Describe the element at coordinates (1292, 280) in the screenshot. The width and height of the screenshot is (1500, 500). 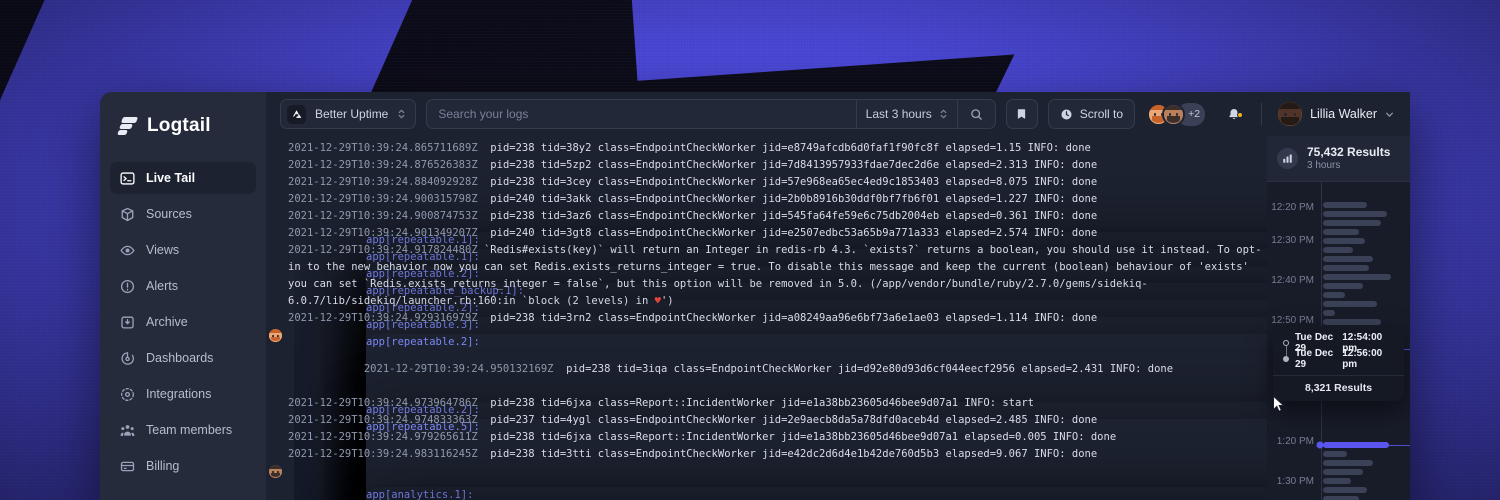
I see `chart-tick-label: 12:40 PM` at that location.